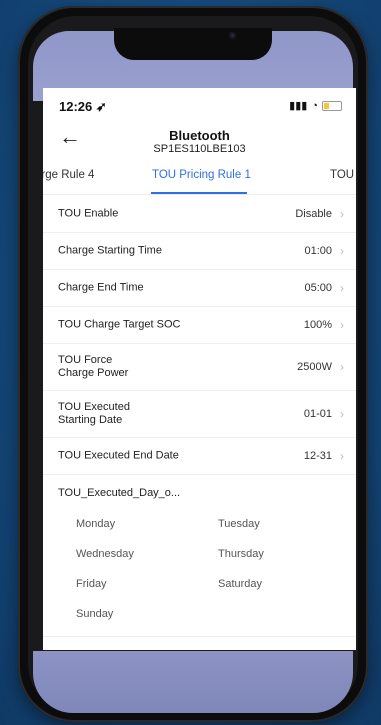 Image resolution: width=381 pixels, height=725 pixels. What do you see at coordinates (239, 524) in the screenshot?
I see `day-option-tuesday: Tuesday` at bounding box center [239, 524].